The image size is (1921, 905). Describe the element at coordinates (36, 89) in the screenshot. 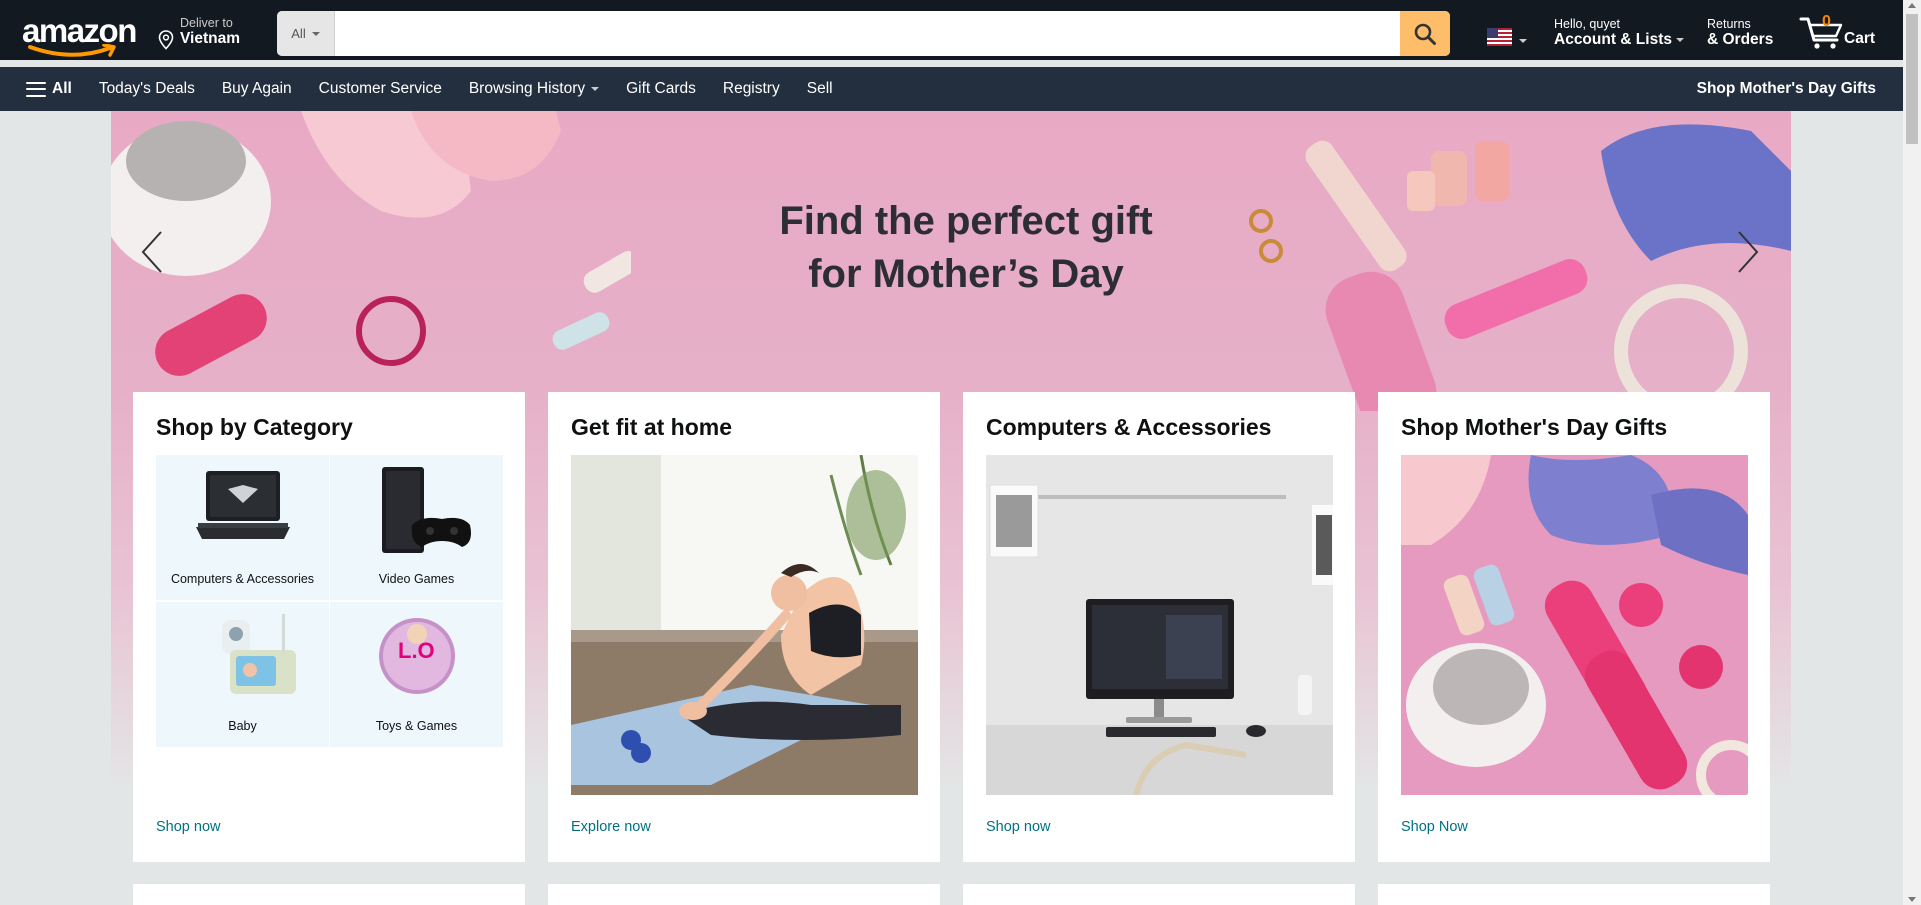

I see `hamburger-icon` at that location.